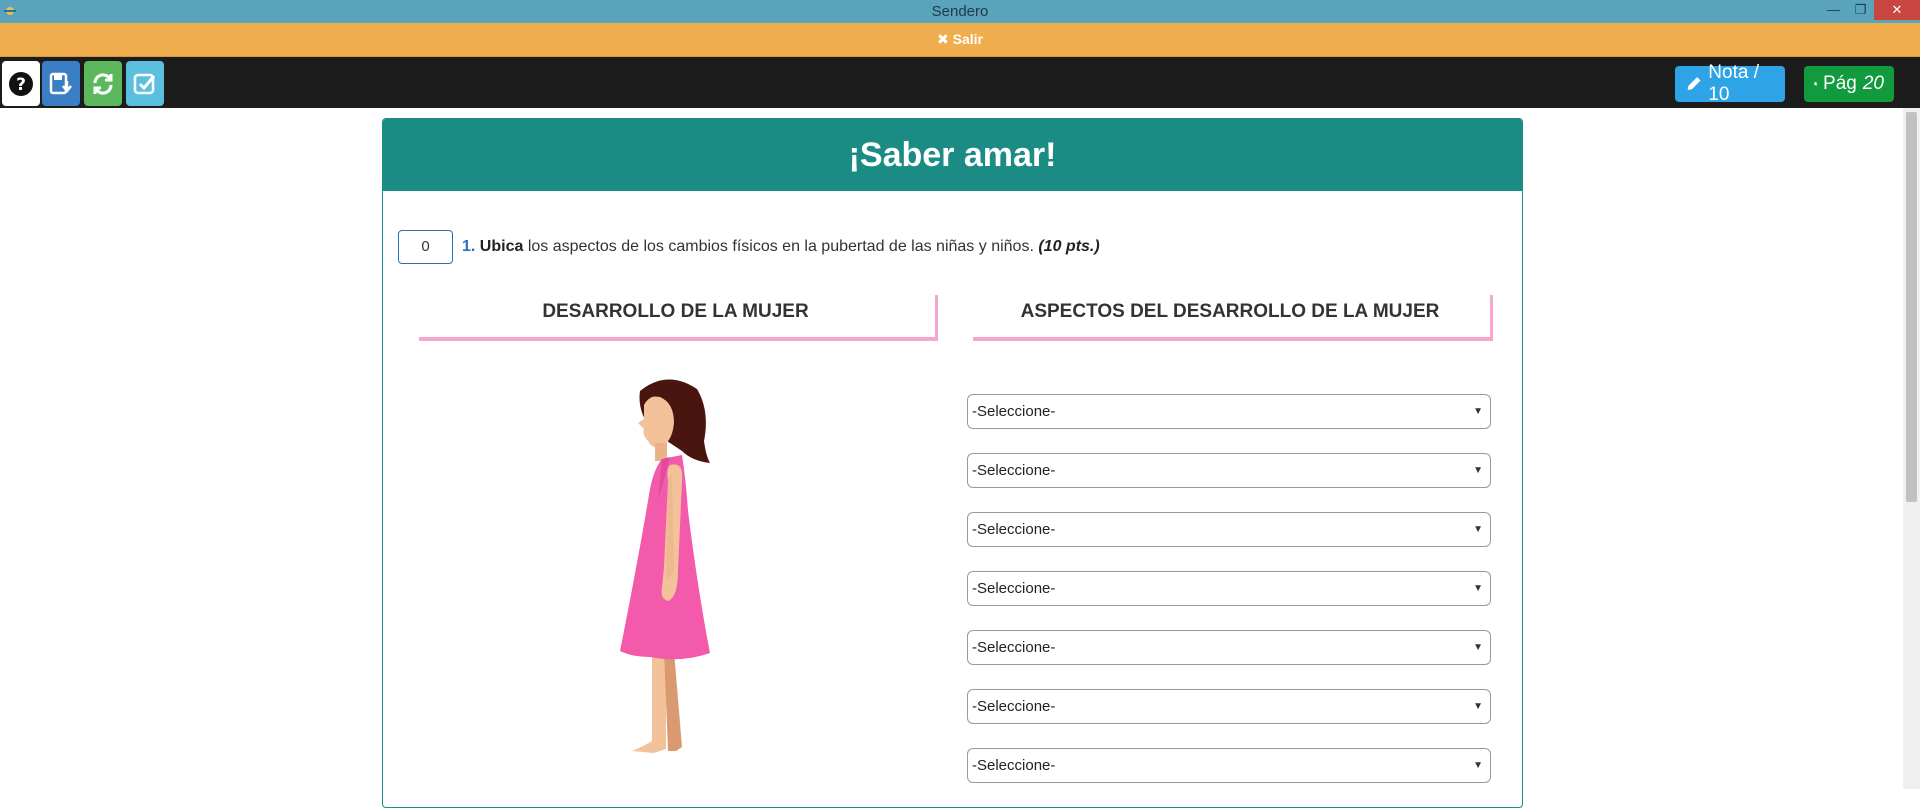 This screenshot has height=808, width=1920. I want to click on refresh-icon, so click(103, 83).